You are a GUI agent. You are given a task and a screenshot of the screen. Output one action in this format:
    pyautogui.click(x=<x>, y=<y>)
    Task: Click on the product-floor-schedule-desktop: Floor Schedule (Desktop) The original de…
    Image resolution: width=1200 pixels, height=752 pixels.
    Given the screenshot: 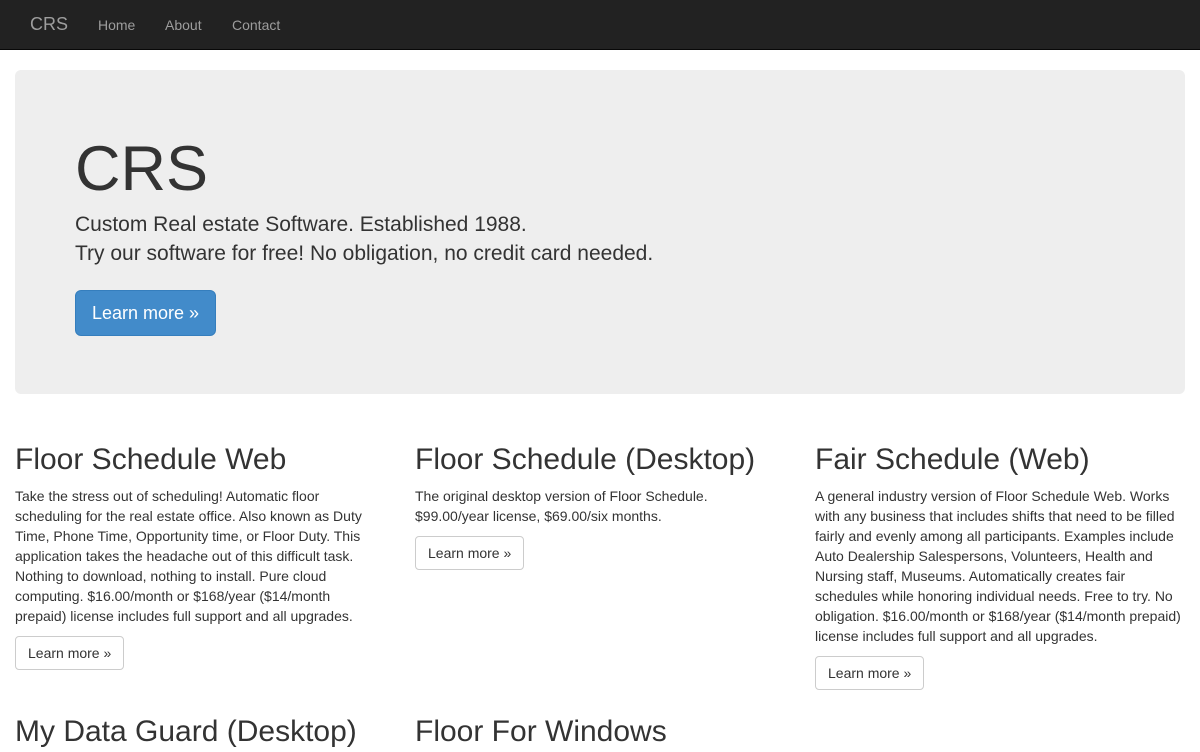 What is the action you would take?
    pyautogui.click(x=600, y=505)
    